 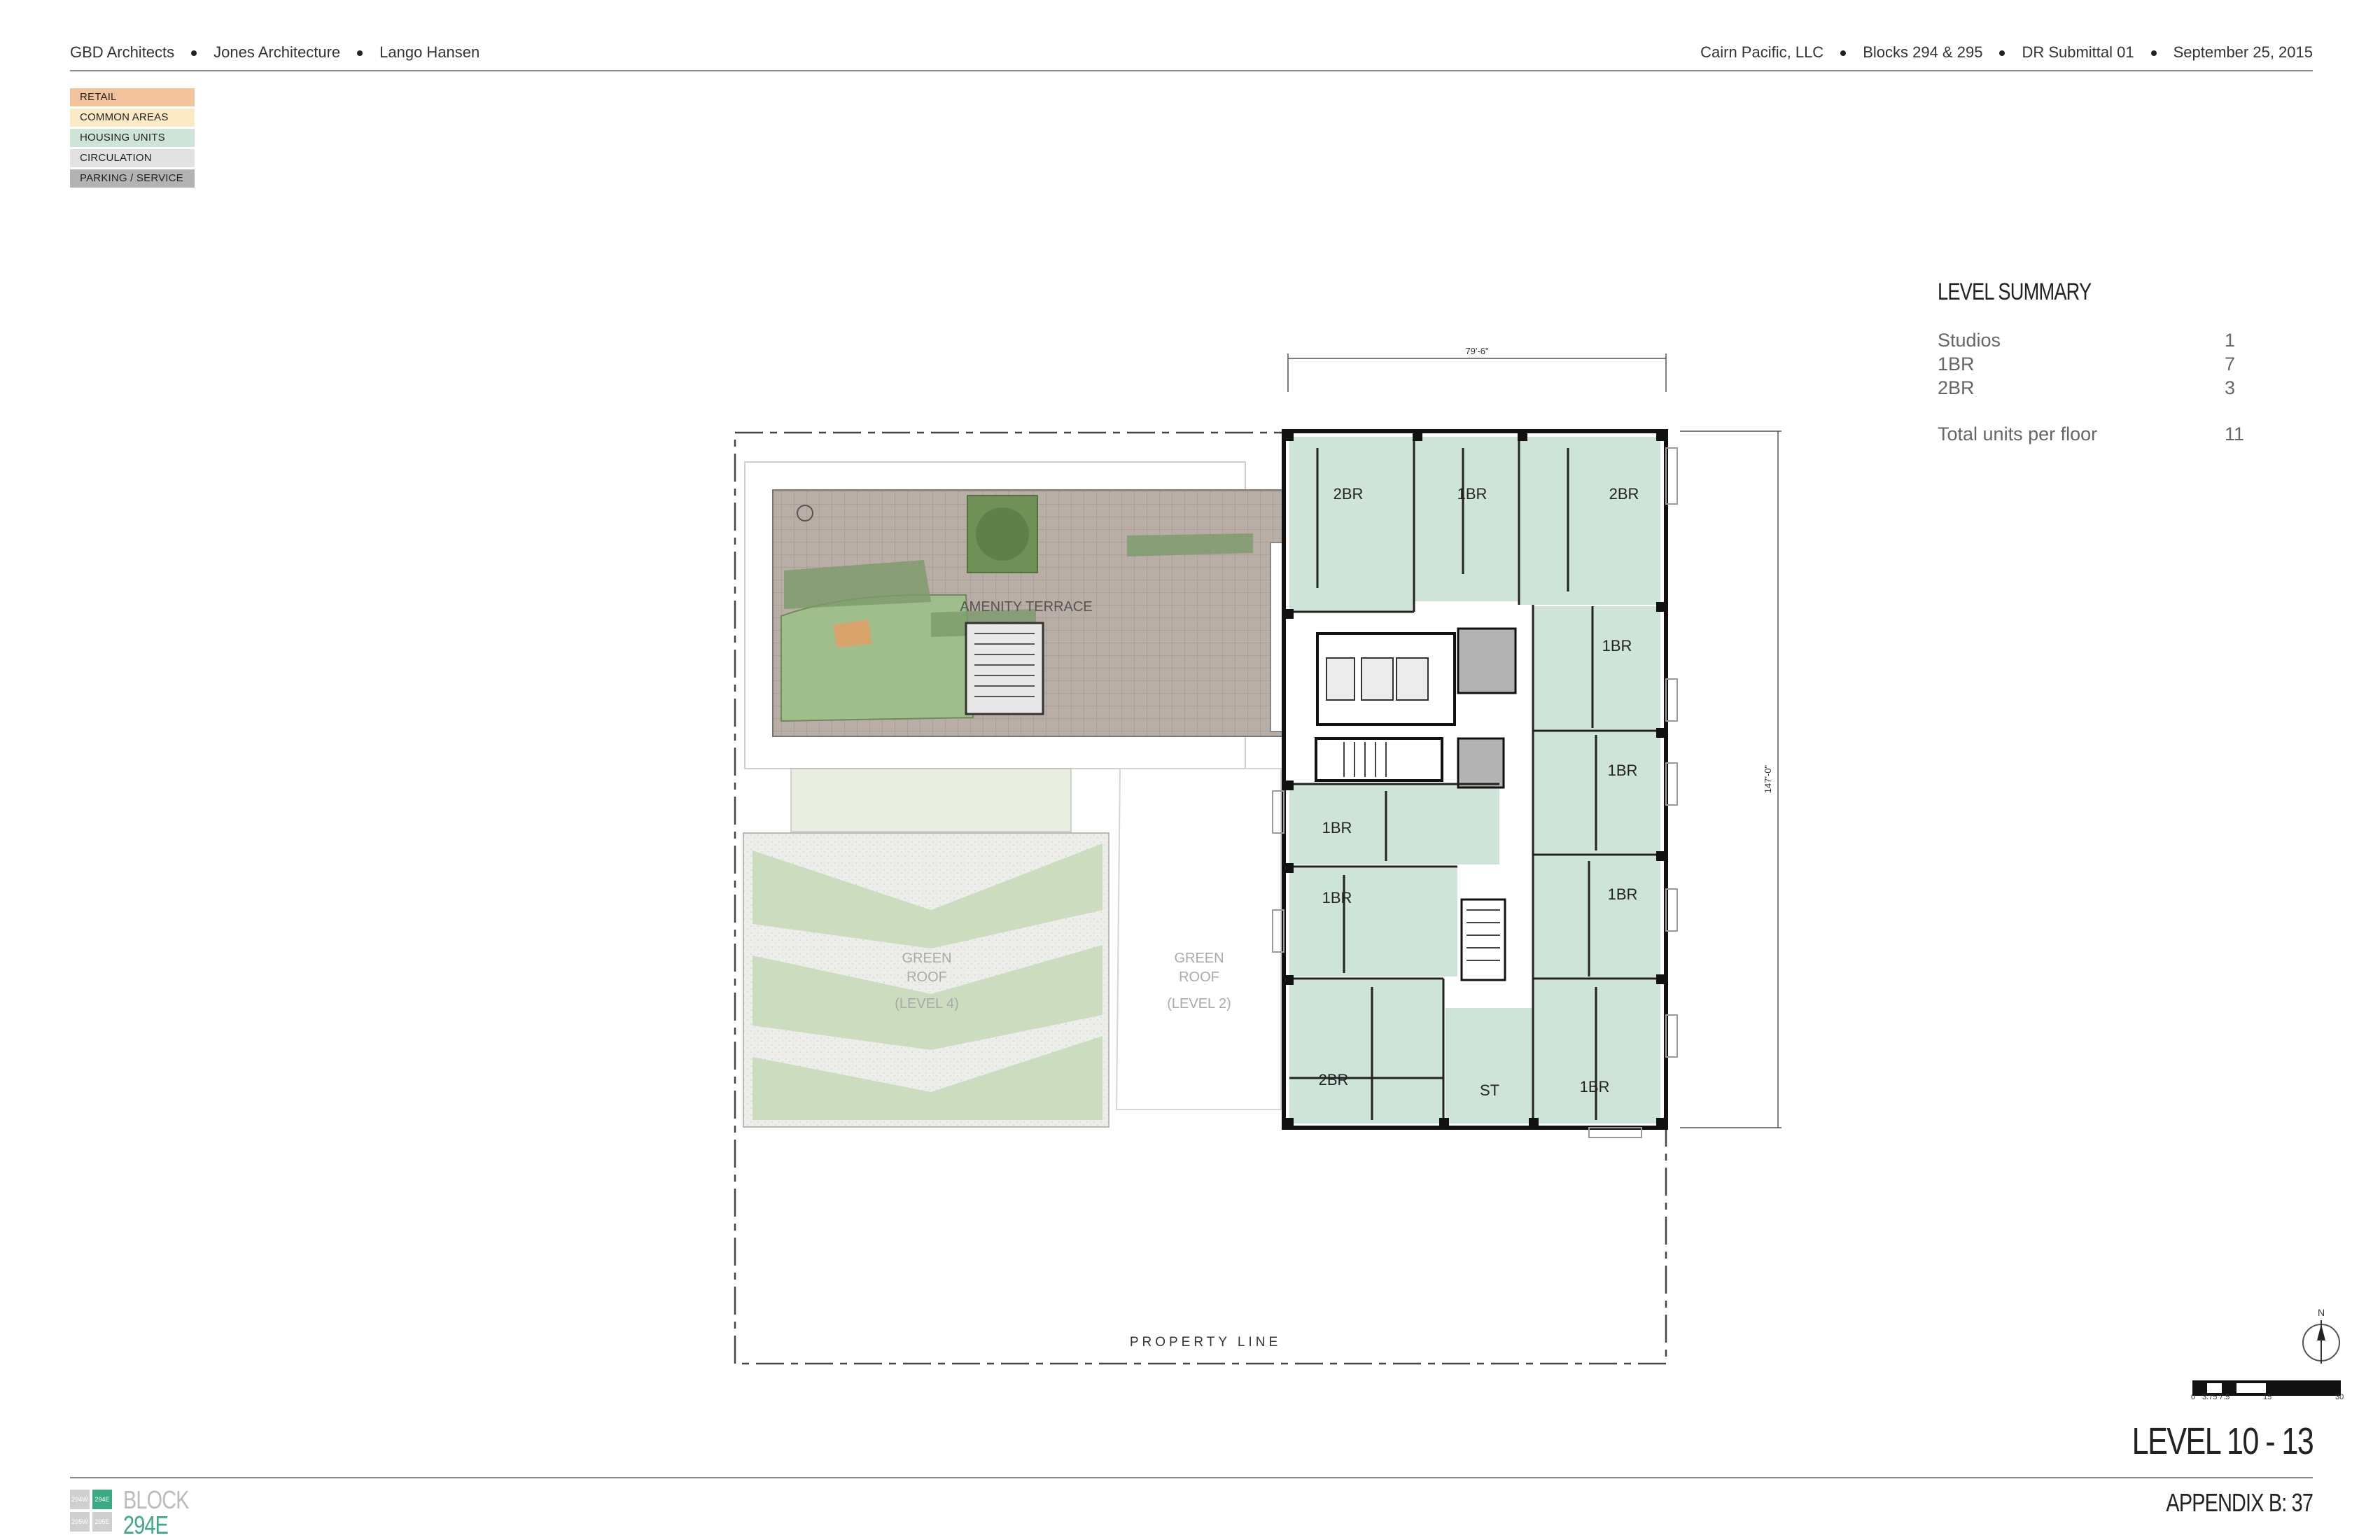 I want to click on level-title: LEVEL 10 - 13, so click(x=2223, y=1441).